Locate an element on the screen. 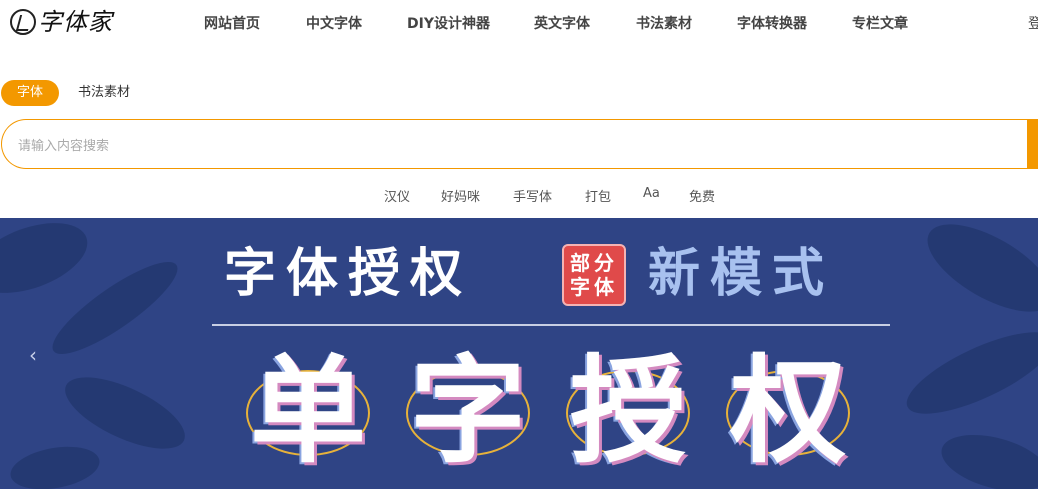 This screenshot has width=1038, height=489. nav-articles: 专栏文章 is located at coordinates (880, 23).